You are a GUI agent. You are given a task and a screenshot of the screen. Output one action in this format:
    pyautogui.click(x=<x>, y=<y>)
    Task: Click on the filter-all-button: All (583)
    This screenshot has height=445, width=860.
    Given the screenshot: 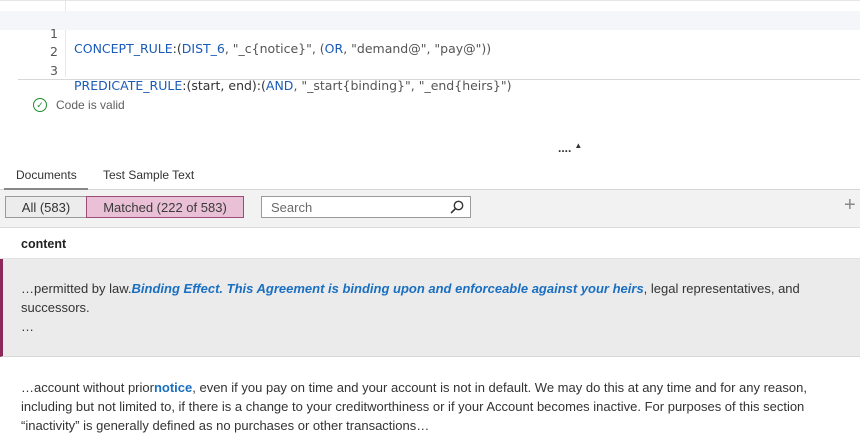 What is the action you would take?
    pyautogui.click(x=46, y=207)
    